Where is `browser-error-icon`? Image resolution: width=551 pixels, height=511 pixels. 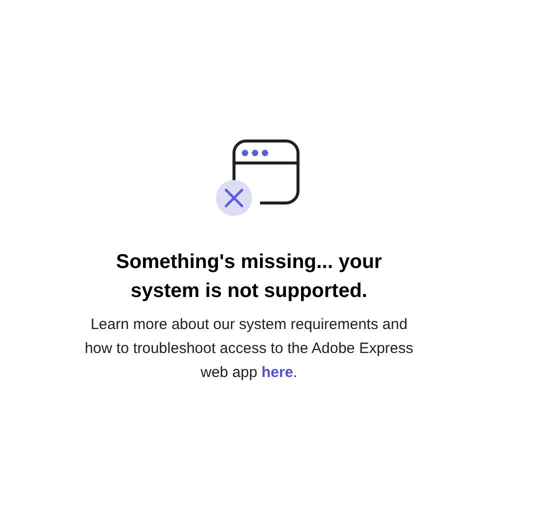
browser-error-icon is located at coordinates (258, 178).